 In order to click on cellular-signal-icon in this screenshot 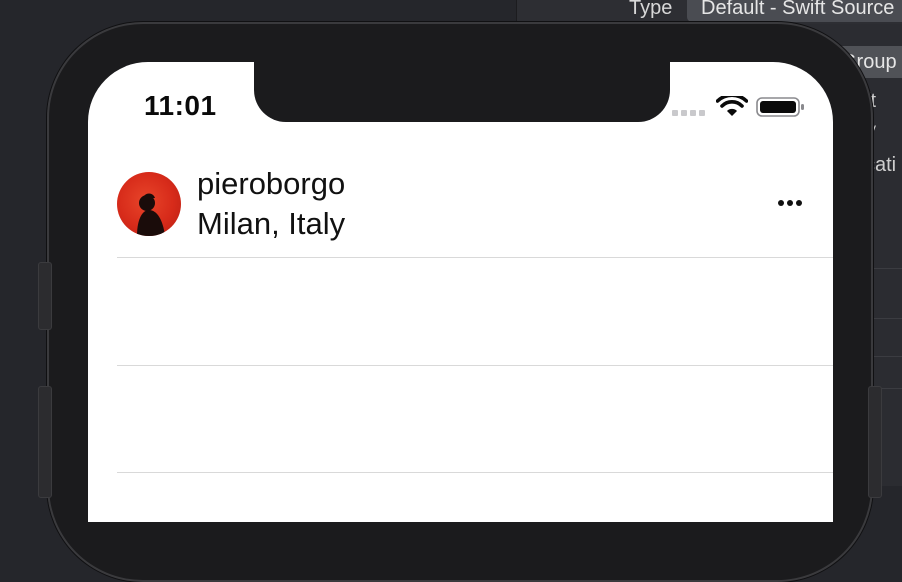, I will do `click(689, 114)`.